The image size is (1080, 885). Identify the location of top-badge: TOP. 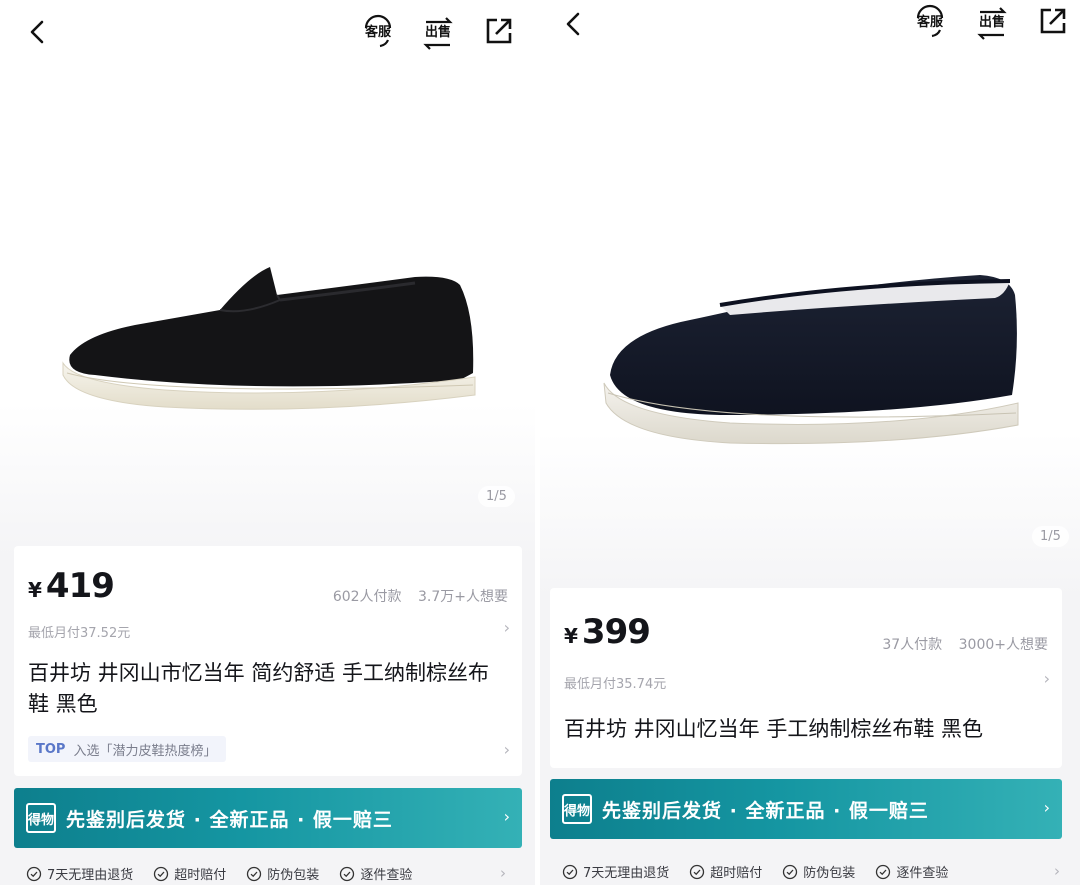
(51, 749).